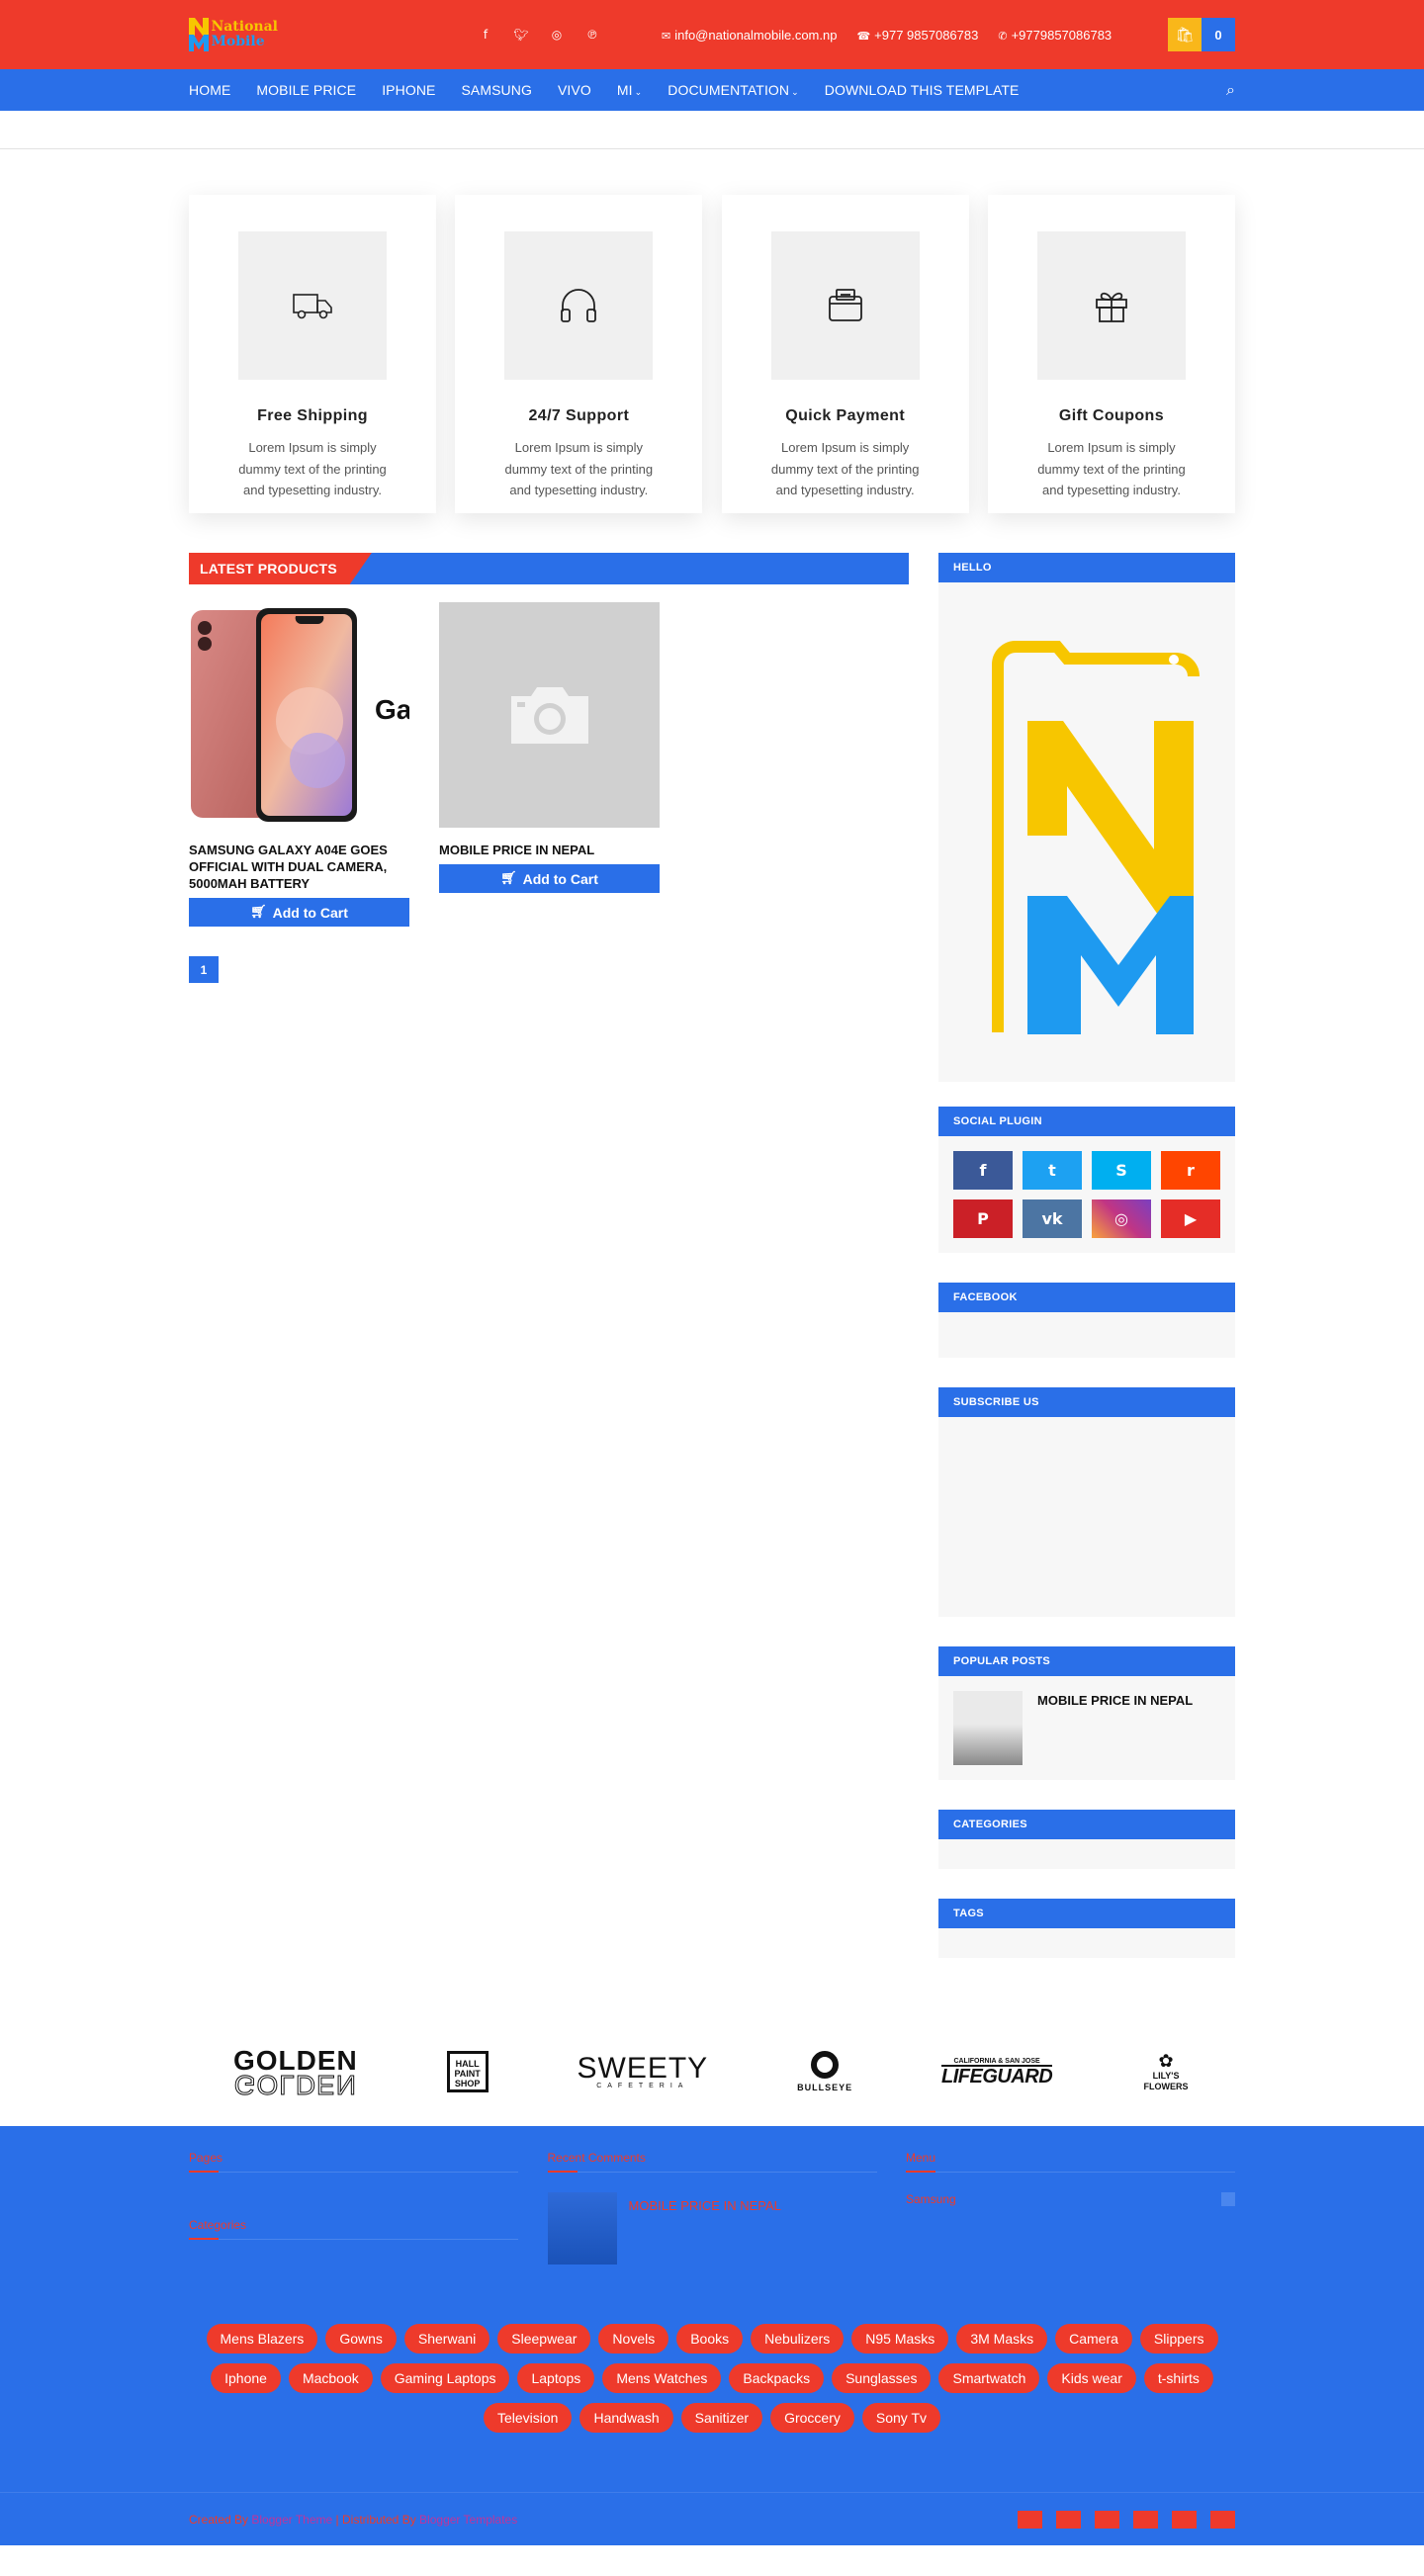 This screenshot has height=2576, width=1424. Describe the element at coordinates (1178, 2378) in the screenshot. I see `tag-pill: t-shirts` at that location.